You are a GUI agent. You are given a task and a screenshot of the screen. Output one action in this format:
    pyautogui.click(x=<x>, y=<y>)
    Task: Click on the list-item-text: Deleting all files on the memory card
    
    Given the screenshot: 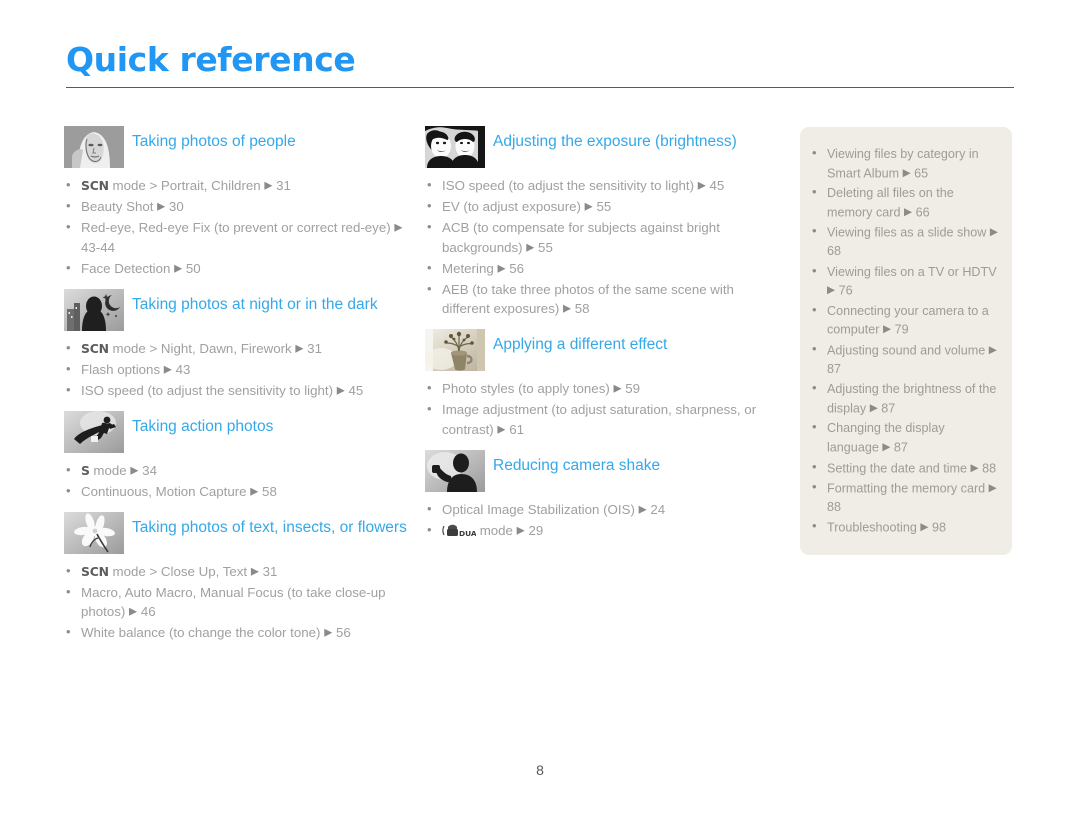 What is the action you would take?
    pyautogui.click(x=890, y=203)
    